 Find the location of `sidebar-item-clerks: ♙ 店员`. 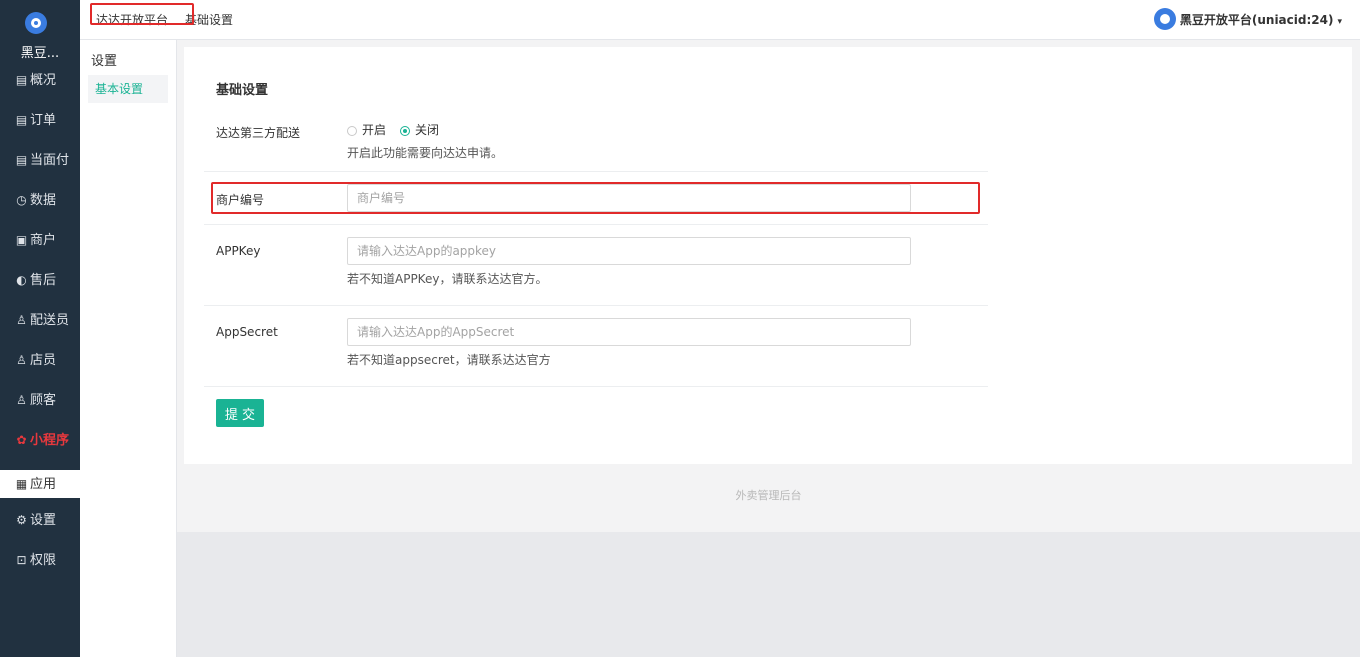

sidebar-item-clerks: ♙ 店员 is located at coordinates (40, 364).